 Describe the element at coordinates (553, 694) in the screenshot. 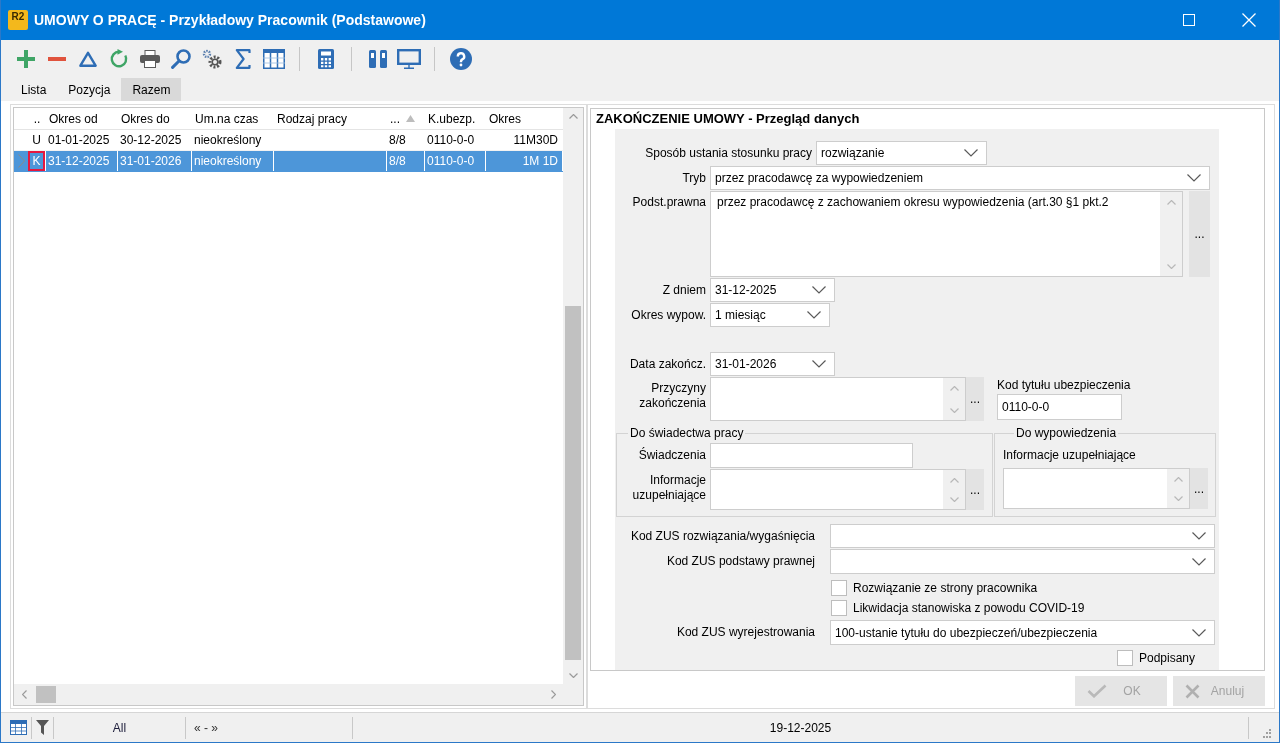

I see `chevron-right-icon` at that location.